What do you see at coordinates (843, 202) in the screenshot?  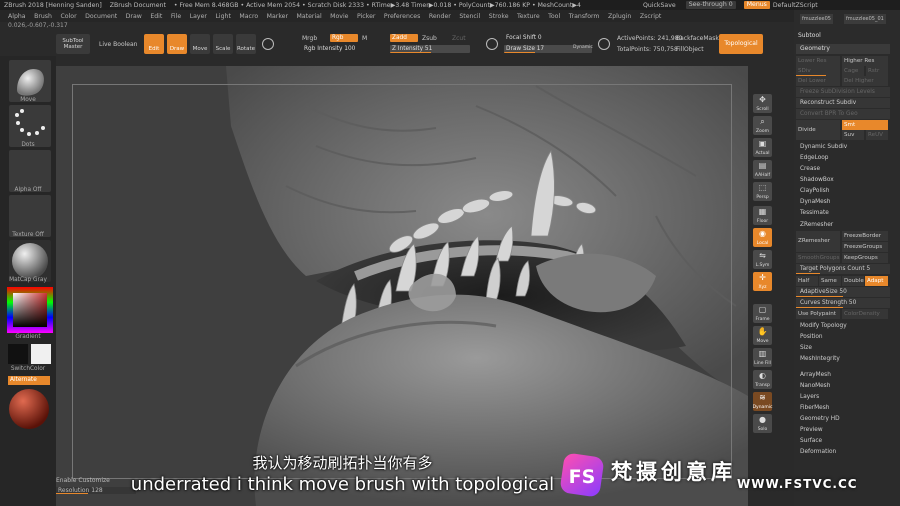 I see `dynamesh-section: DynaMesh` at bounding box center [843, 202].